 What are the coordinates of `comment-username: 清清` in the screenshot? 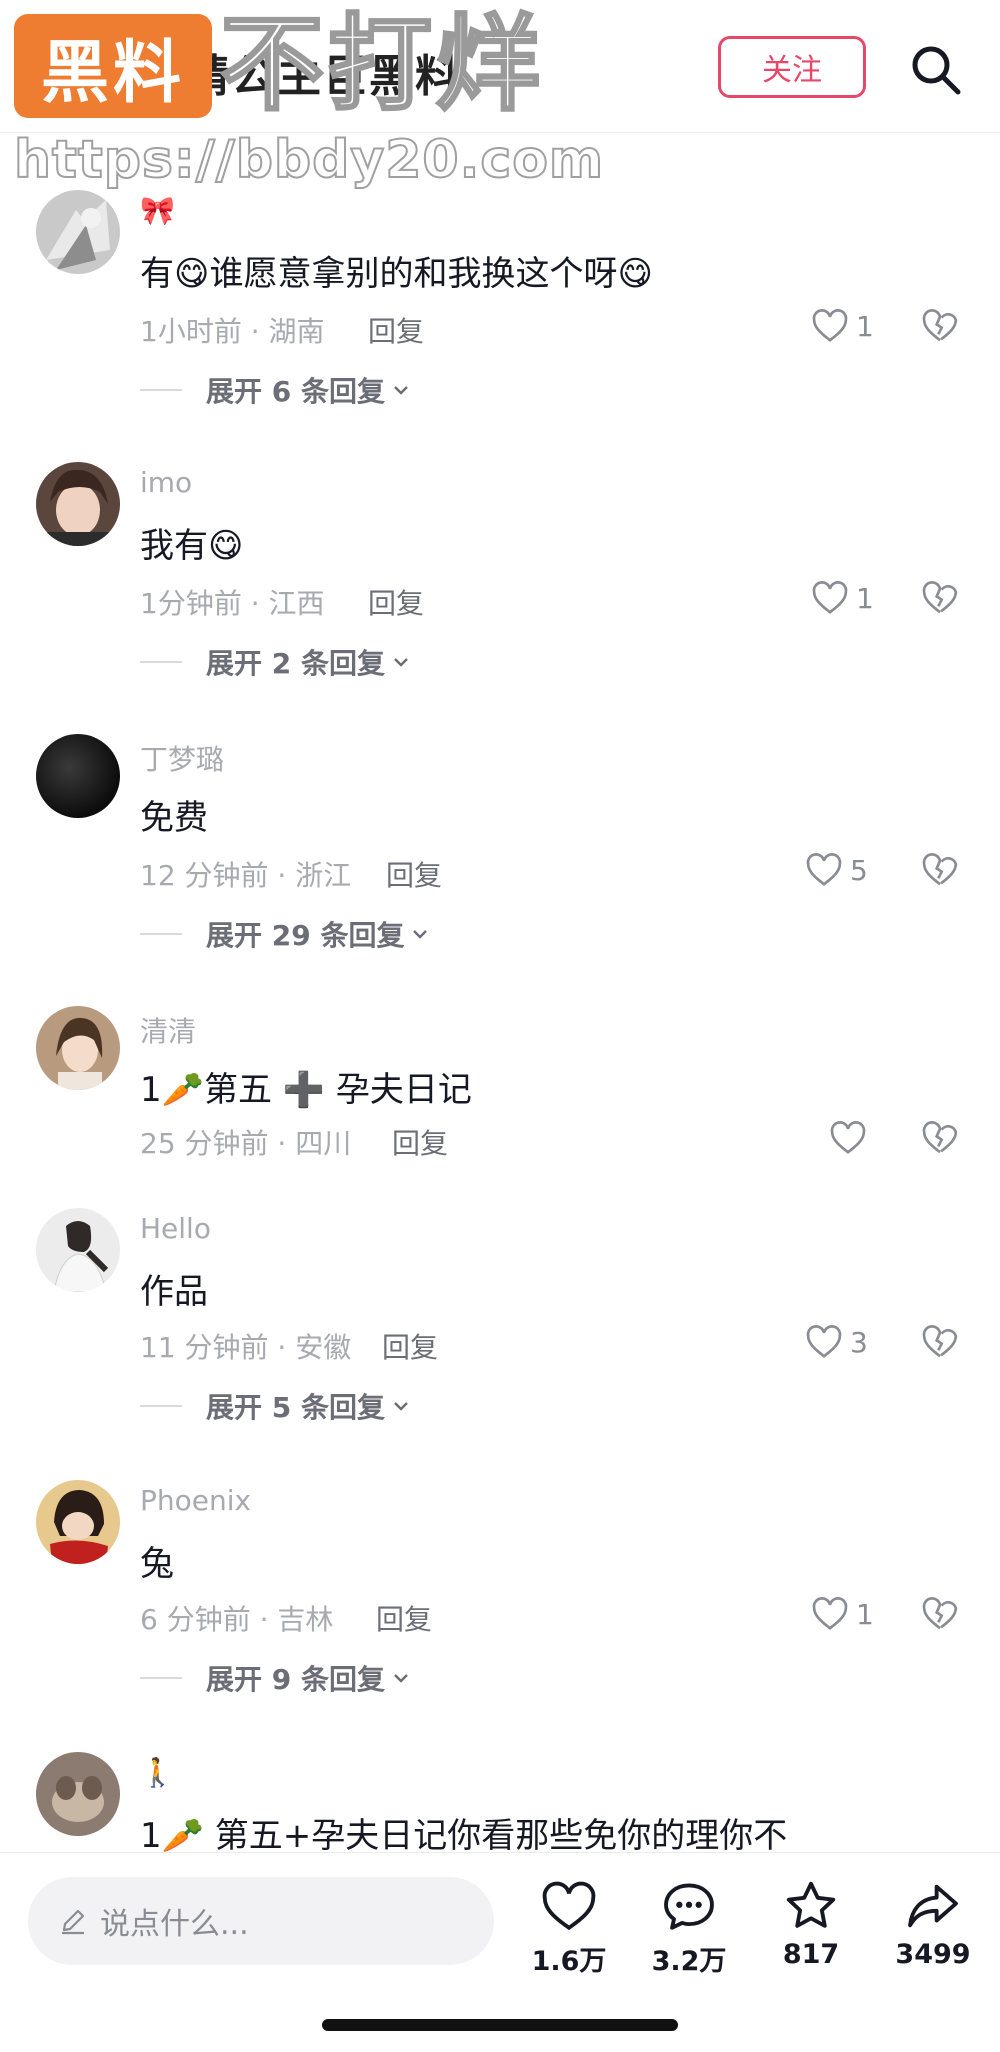 It's located at (168, 1030).